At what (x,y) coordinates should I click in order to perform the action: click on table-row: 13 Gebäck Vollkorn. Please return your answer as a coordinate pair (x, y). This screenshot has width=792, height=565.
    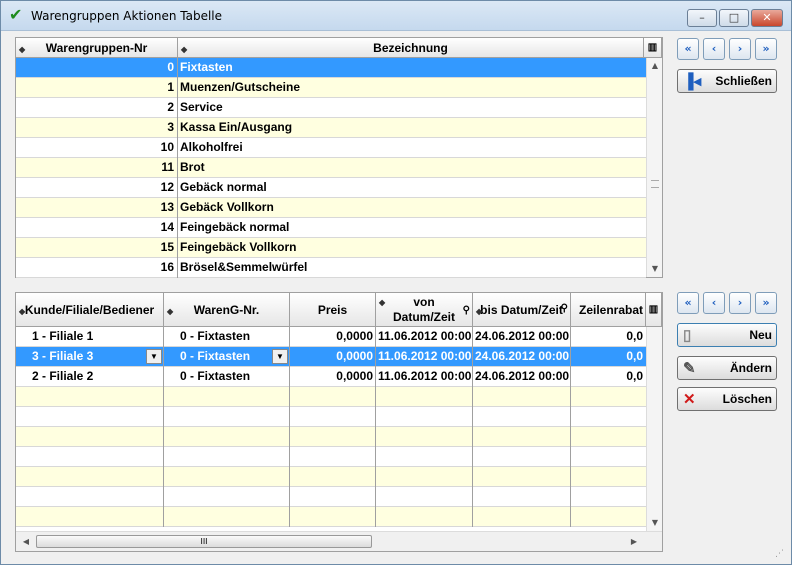
    Looking at the image, I should click on (331, 208).